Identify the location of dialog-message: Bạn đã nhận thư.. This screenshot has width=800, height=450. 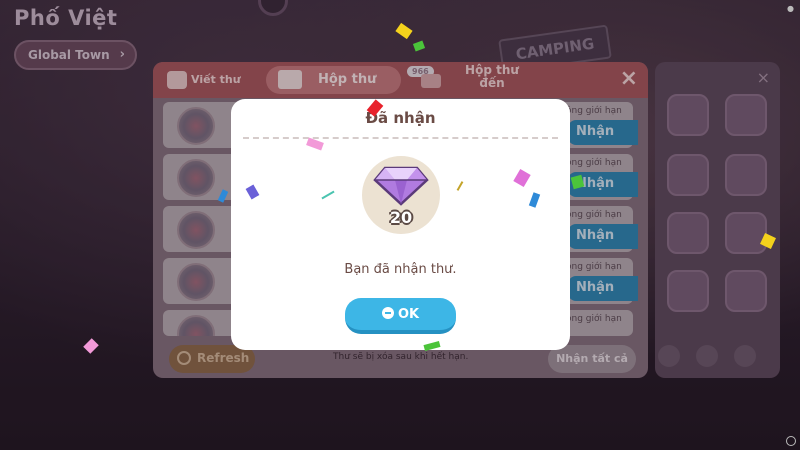
(400, 269).